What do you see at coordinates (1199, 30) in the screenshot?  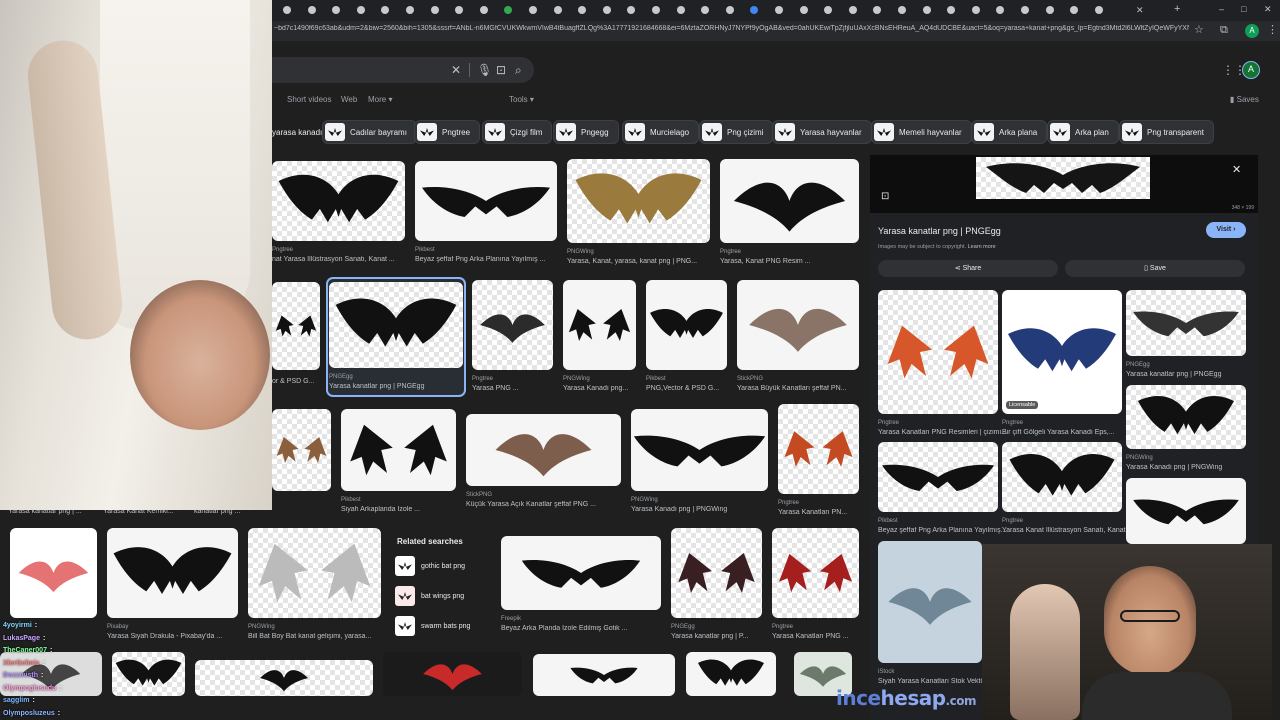 I see `star-icon: ☆` at bounding box center [1199, 30].